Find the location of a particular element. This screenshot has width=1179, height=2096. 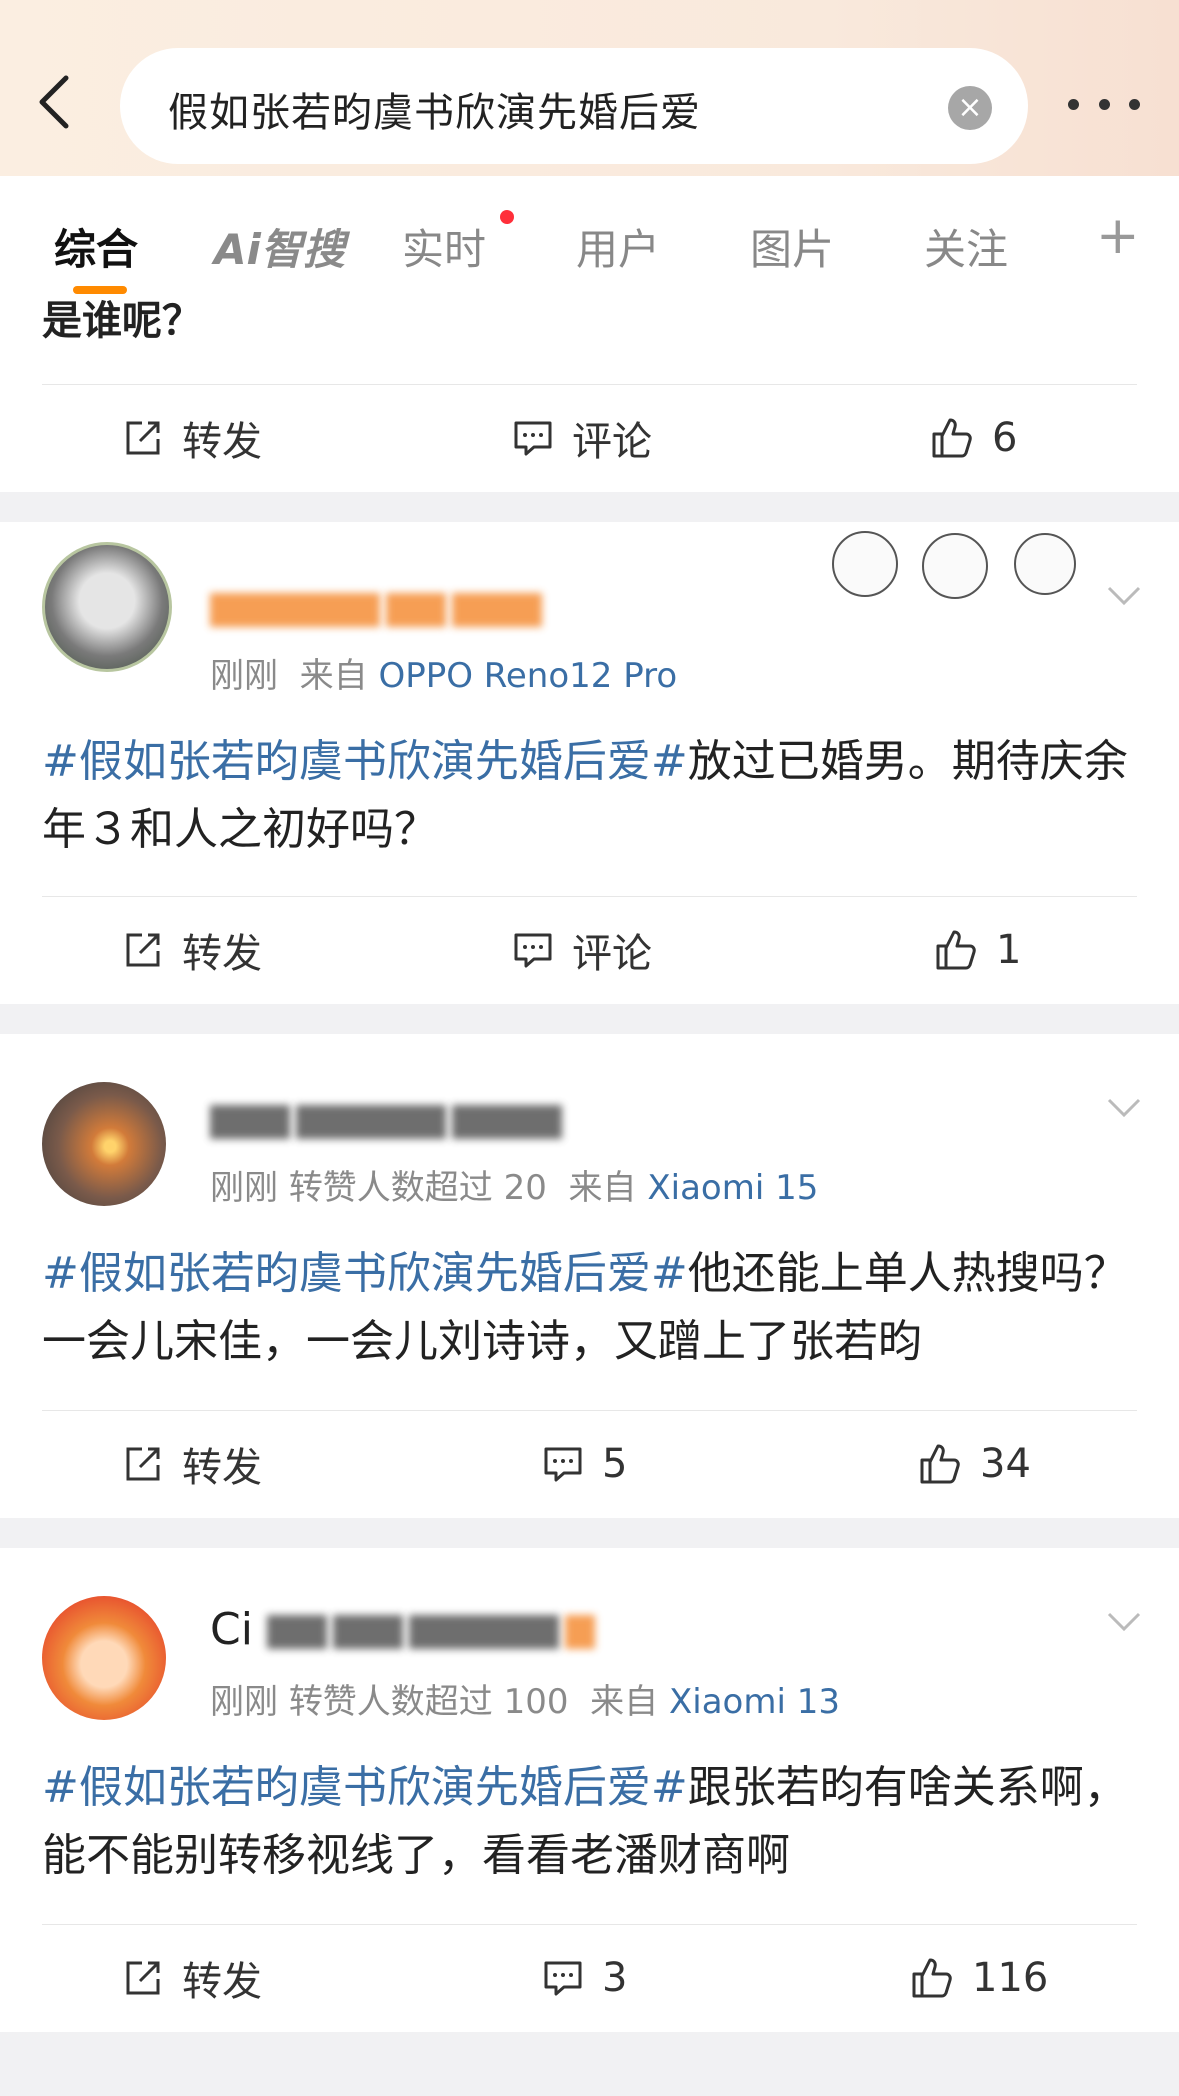

tab-following: 关注 is located at coordinates (966, 246).